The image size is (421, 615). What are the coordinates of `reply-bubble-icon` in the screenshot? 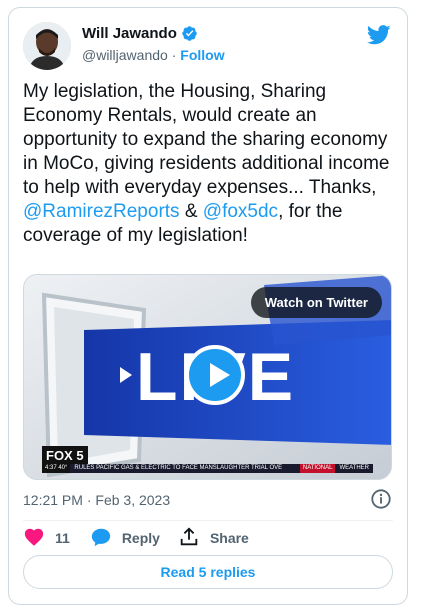 It's located at (101, 538).